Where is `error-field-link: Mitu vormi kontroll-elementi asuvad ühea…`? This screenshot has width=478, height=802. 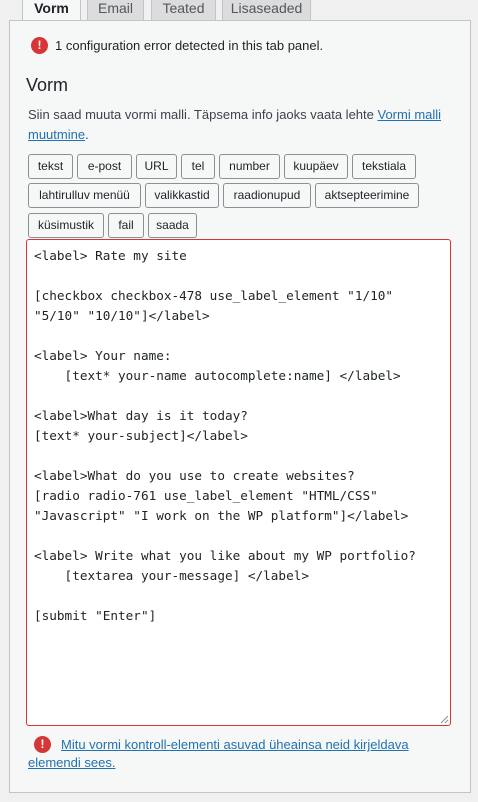
error-field-link: Mitu vormi kontroll-elementi asuvad ühea… is located at coordinates (238, 754).